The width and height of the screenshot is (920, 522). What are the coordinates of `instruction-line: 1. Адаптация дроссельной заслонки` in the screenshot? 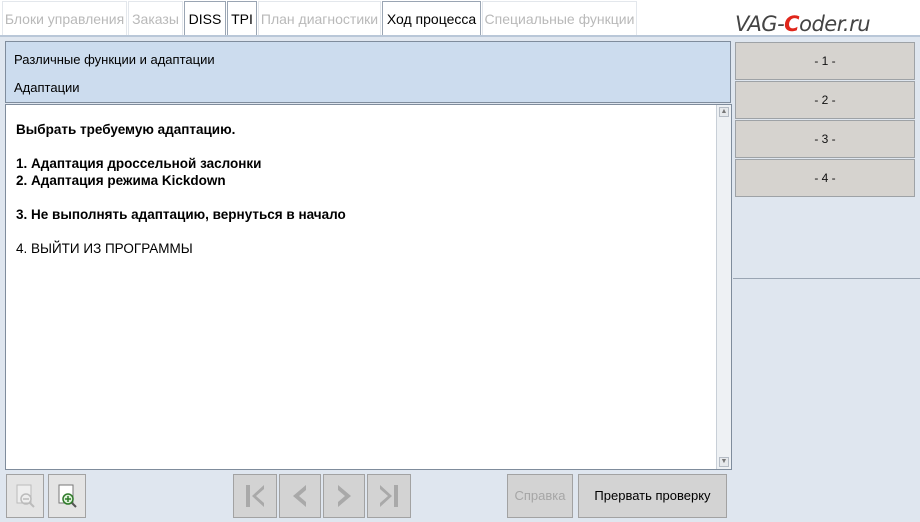 It's located at (139, 163).